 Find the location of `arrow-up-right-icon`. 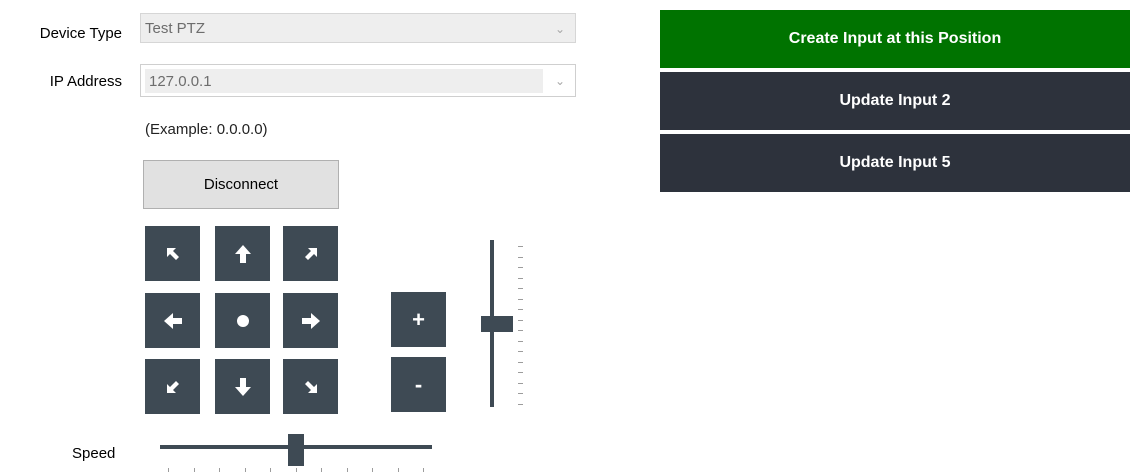

arrow-up-right-icon is located at coordinates (311, 254).